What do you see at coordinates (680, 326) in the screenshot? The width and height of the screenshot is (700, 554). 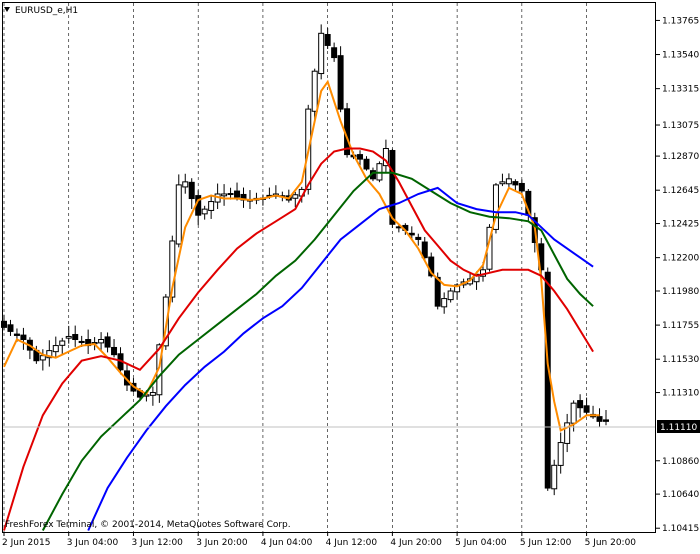 I see `price-axis-label: 1.11755` at bounding box center [680, 326].